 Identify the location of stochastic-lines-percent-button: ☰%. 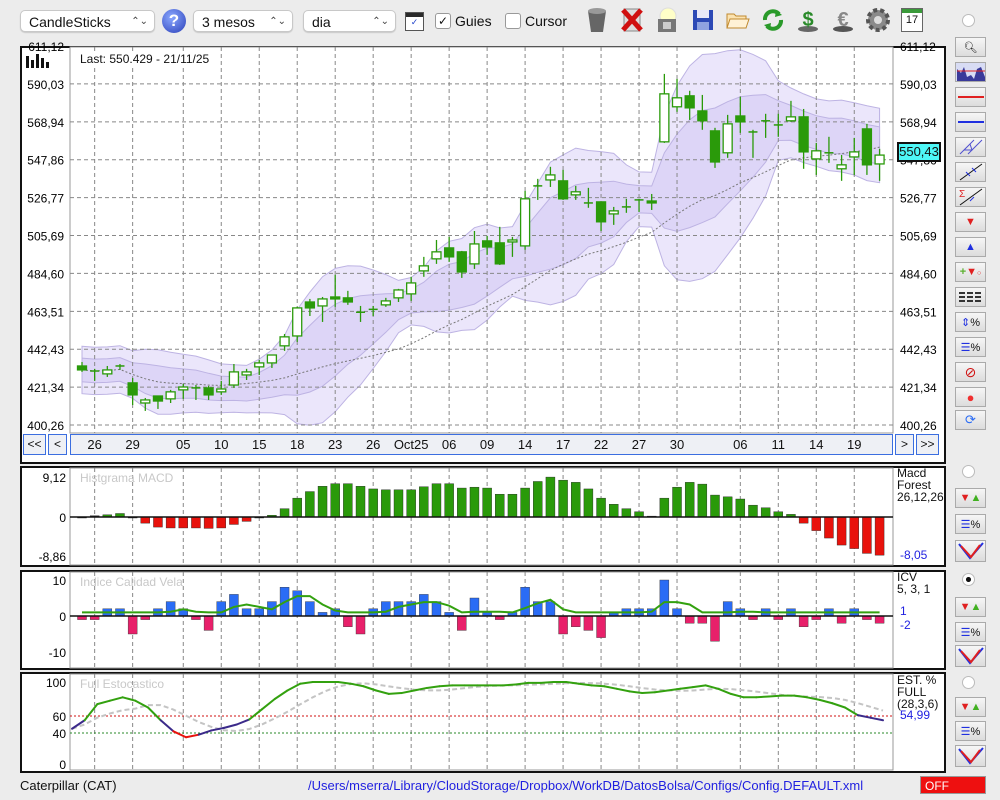
(970, 731).